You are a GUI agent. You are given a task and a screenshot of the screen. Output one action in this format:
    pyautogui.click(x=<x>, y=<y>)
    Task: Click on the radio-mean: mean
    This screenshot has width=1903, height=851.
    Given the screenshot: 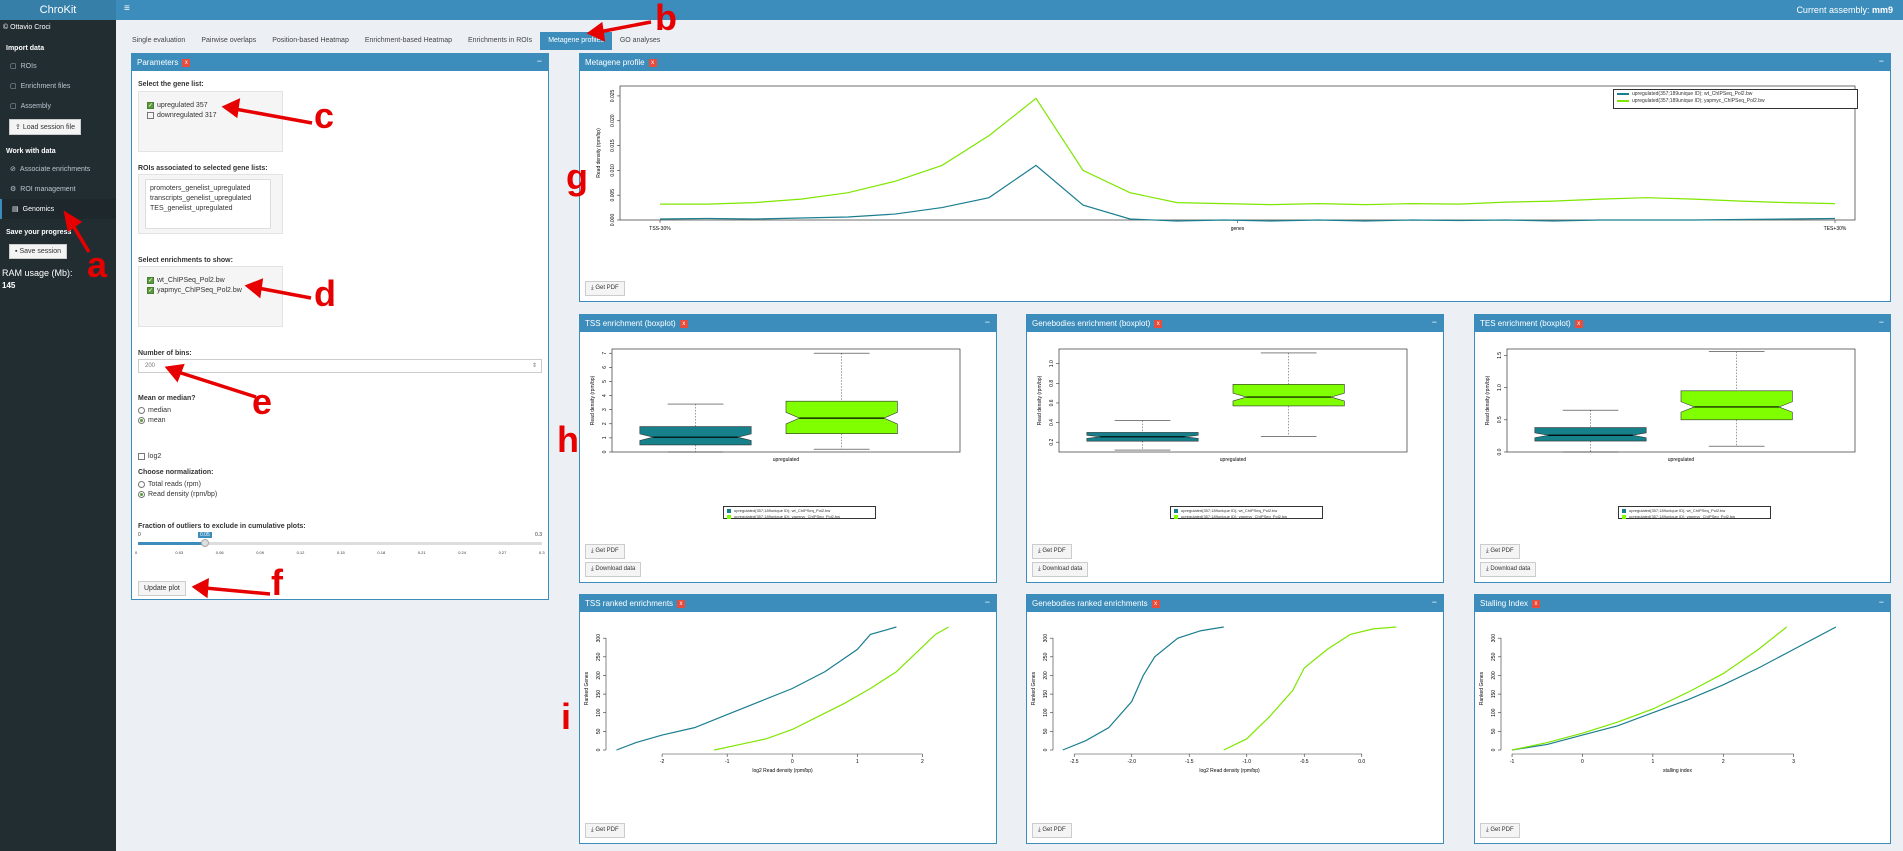 What is the action you would take?
    pyautogui.click(x=154, y=420)
    